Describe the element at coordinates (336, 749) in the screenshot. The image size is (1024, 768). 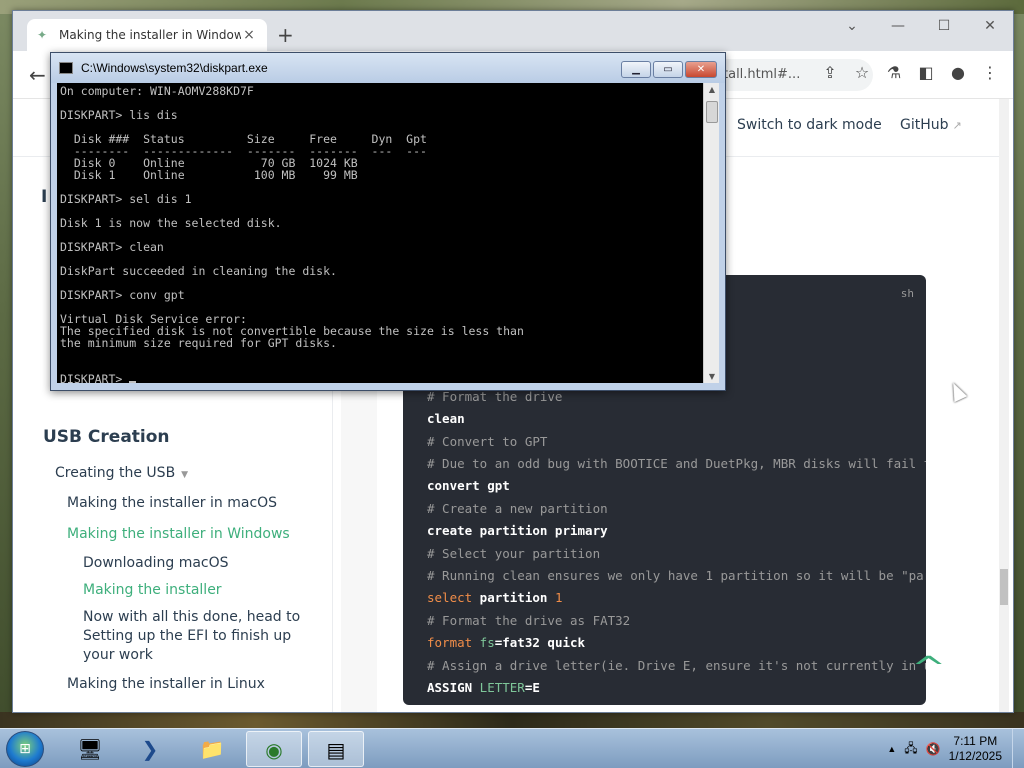
I see `taskbar-cmd: ▤` at that location.